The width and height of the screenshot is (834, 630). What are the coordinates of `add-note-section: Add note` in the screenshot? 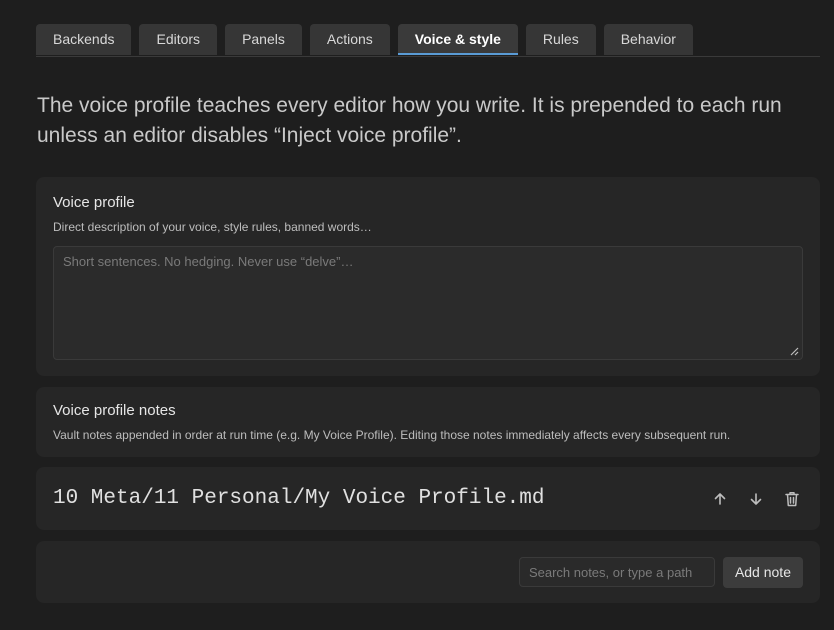 It's located at (428, 572).